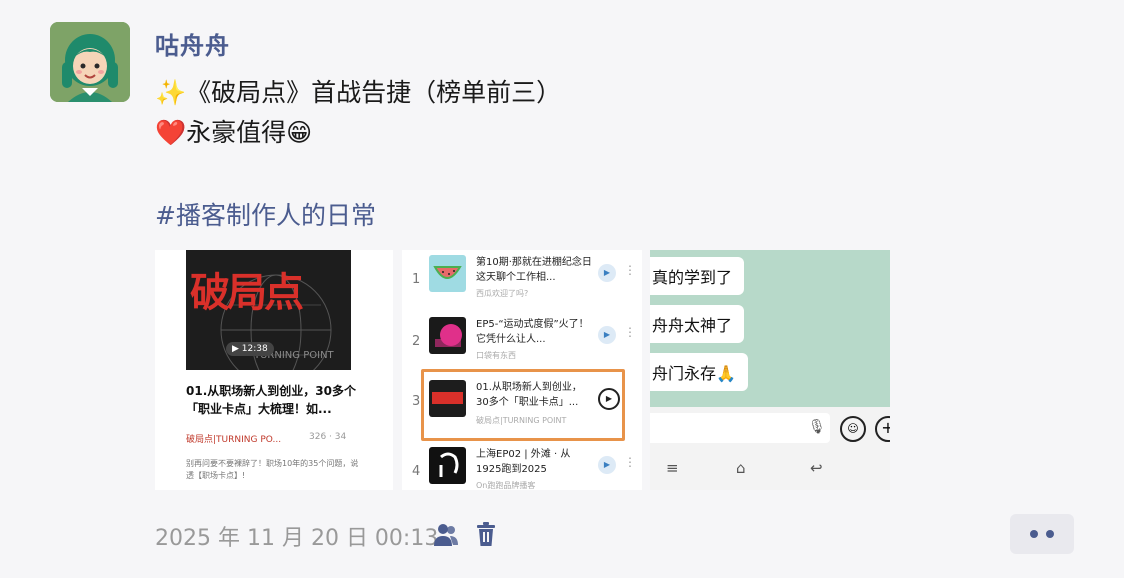 The height and width of the screenshot is (578, 1124). Describe the element at coordinates (523, 462) in the screenshot. I see `episode-title: 上海EP02 | 外滩 · 从1925跑到2025` at that location.